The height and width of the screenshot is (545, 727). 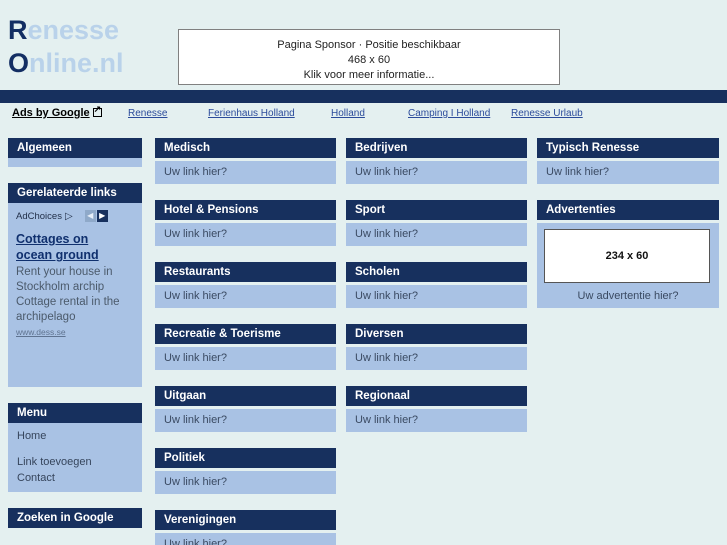 What do you see at coordinates (102, 216) in the screenshot?
I see `next-arrow-icon: ▶` at bounding box center [102, 216].